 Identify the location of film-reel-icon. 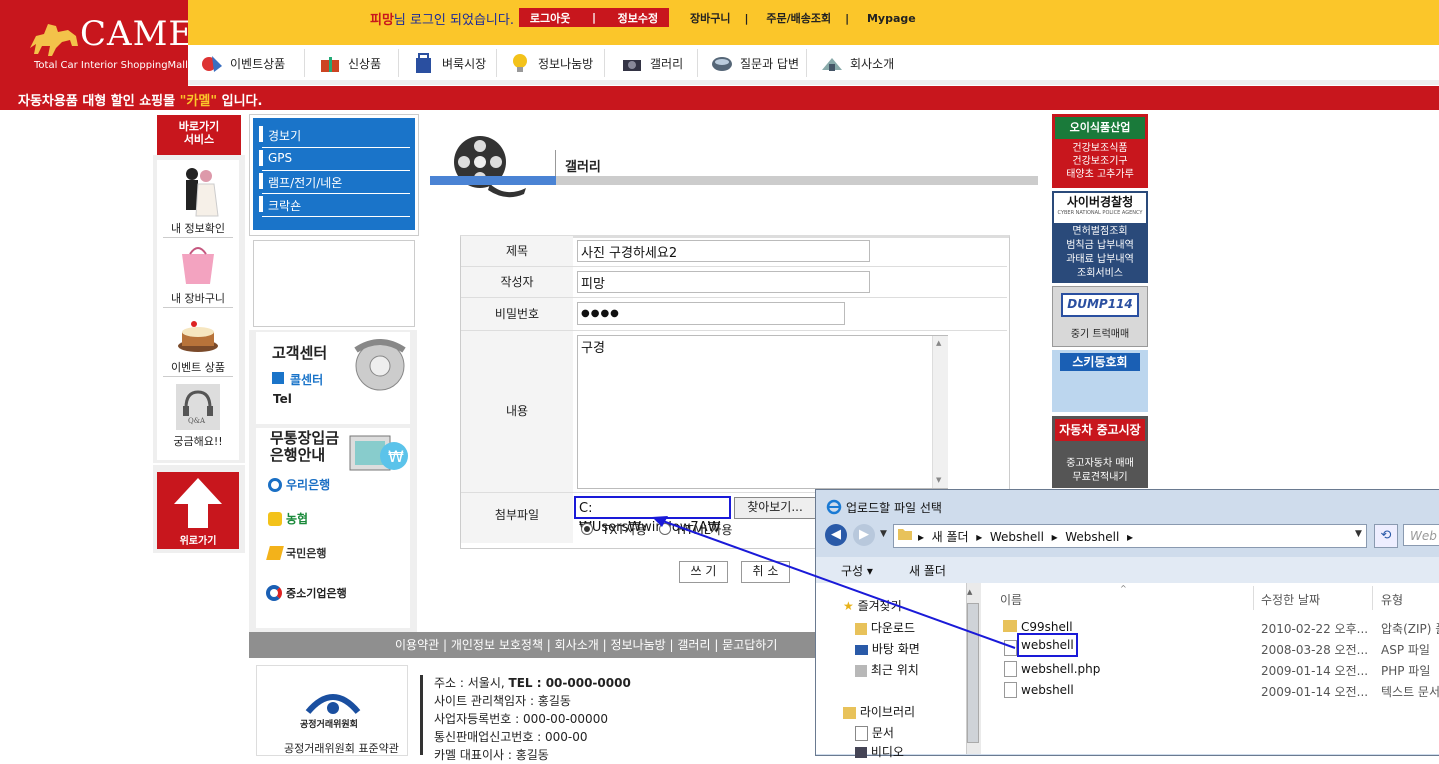
(490, 167).